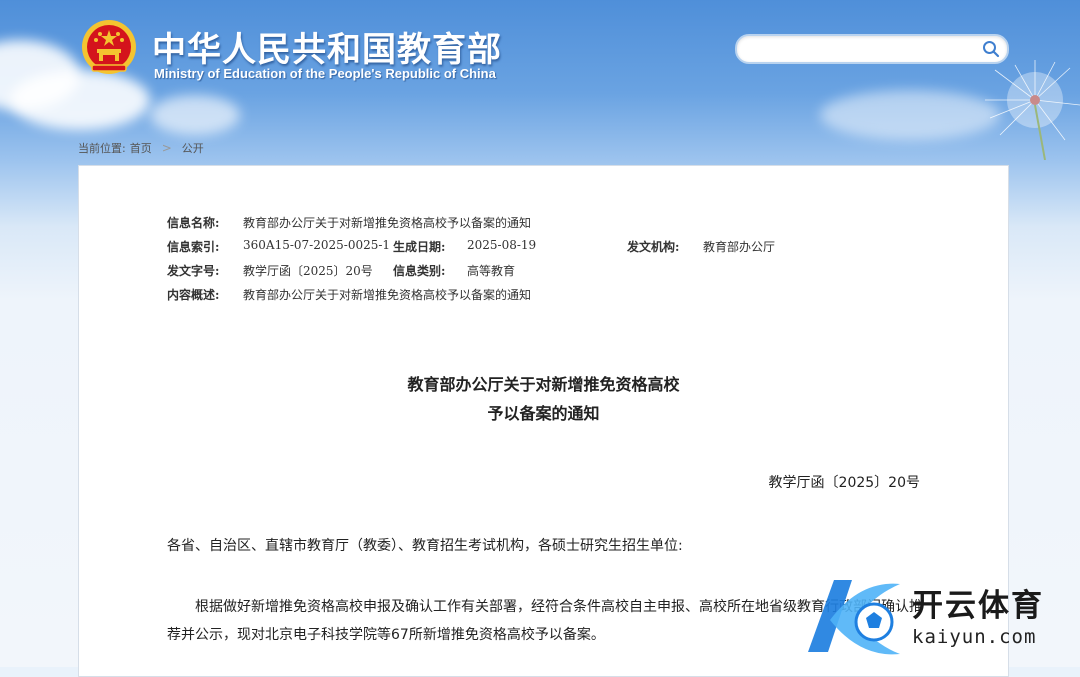 The width and height of the screenshot is (1080, 677). I want to click on watermark-domain: kaiyun.com, so click(974, 637).